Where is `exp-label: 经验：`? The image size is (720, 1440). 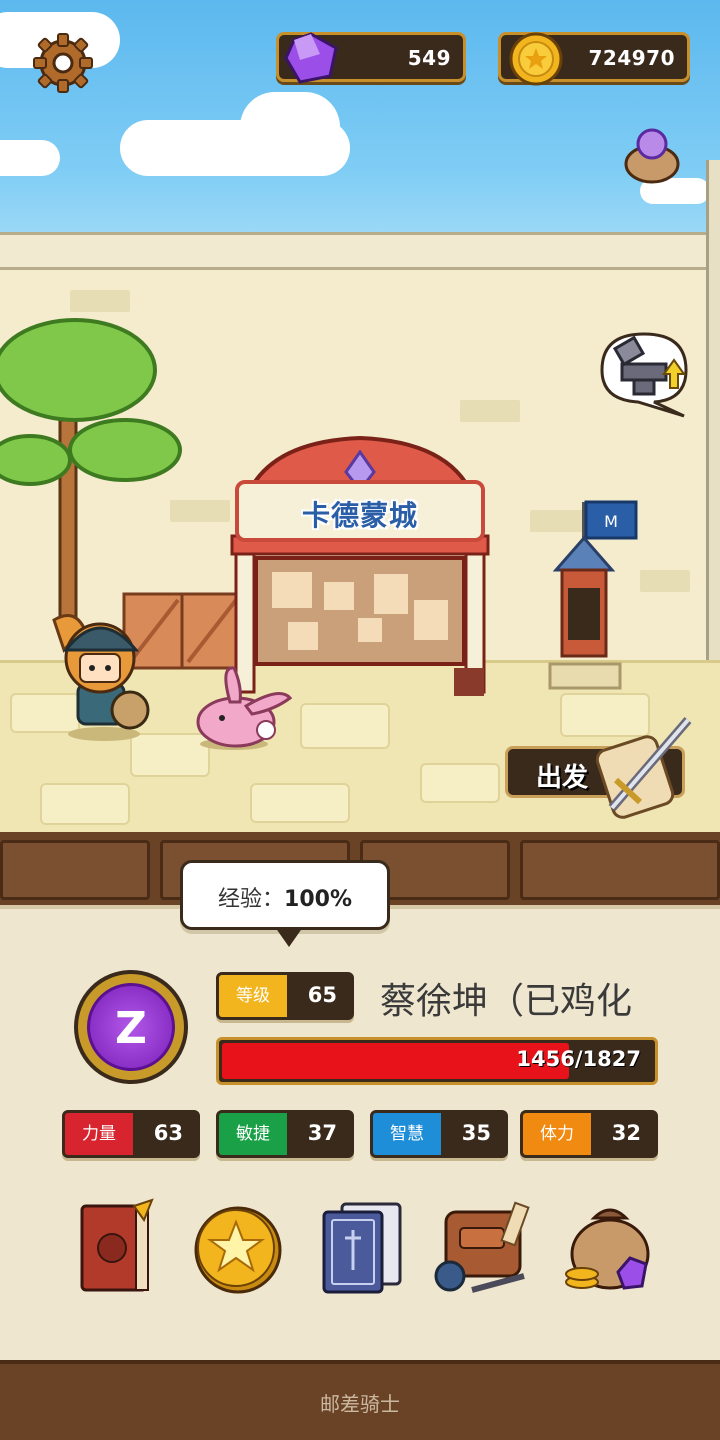 exp-label: 经验： is located at coordinates (251, 899).